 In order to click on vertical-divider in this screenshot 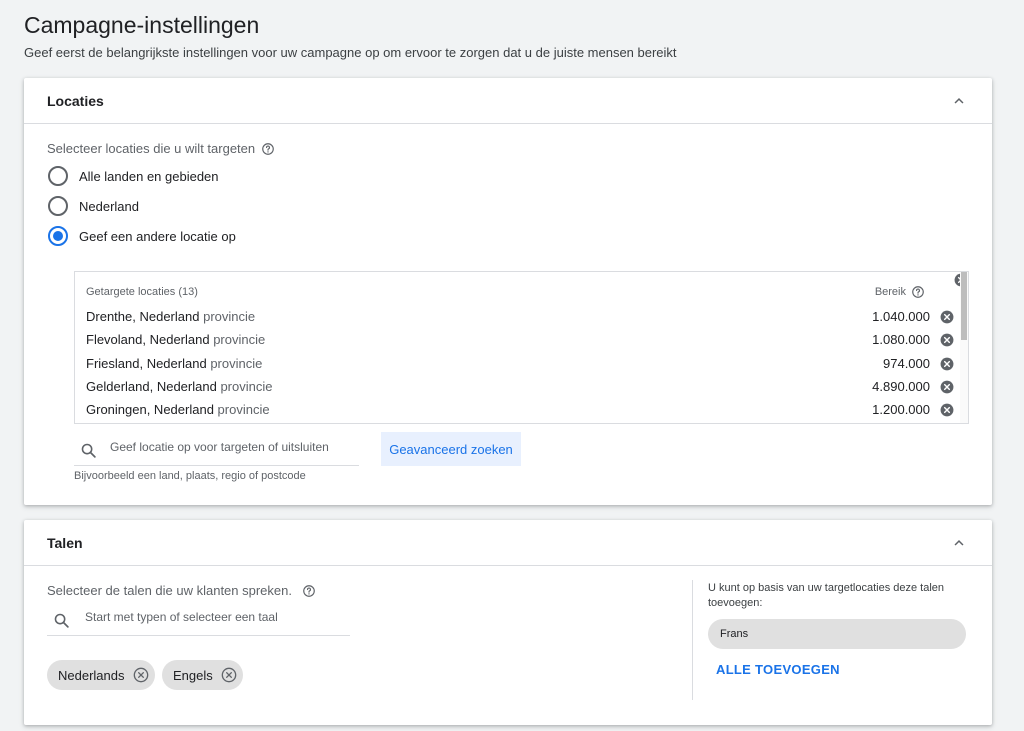, I will do `click(692, 640)`.